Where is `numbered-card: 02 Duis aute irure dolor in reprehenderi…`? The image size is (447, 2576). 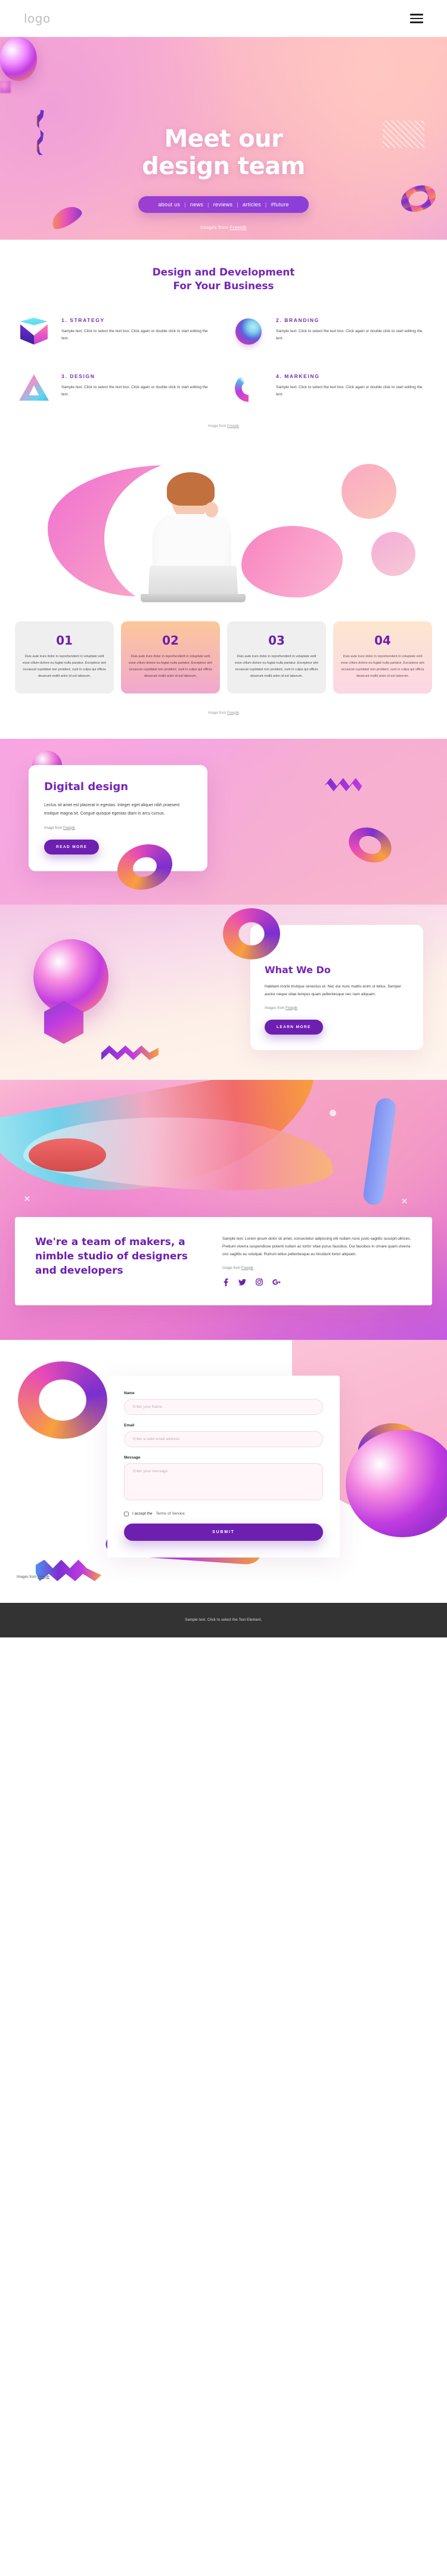 numbered-card: 02 Duis aute irure dolor in reprehenderi… is located at coordinates (170, 657).